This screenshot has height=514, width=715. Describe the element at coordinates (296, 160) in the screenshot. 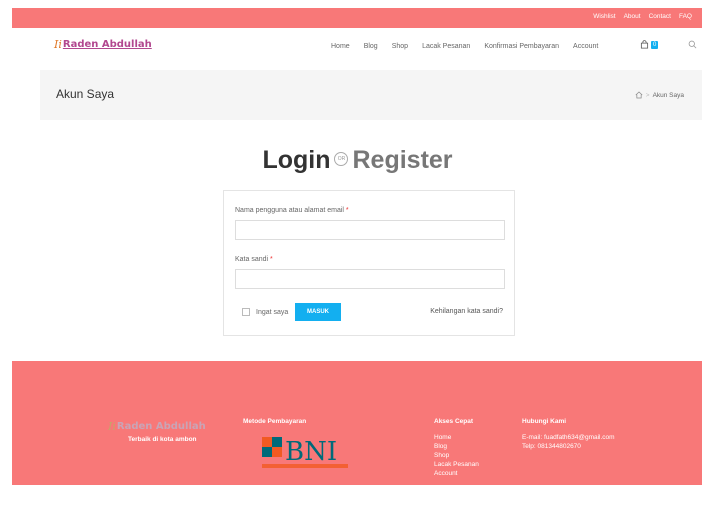

I see `login-tab: Login` at that location.